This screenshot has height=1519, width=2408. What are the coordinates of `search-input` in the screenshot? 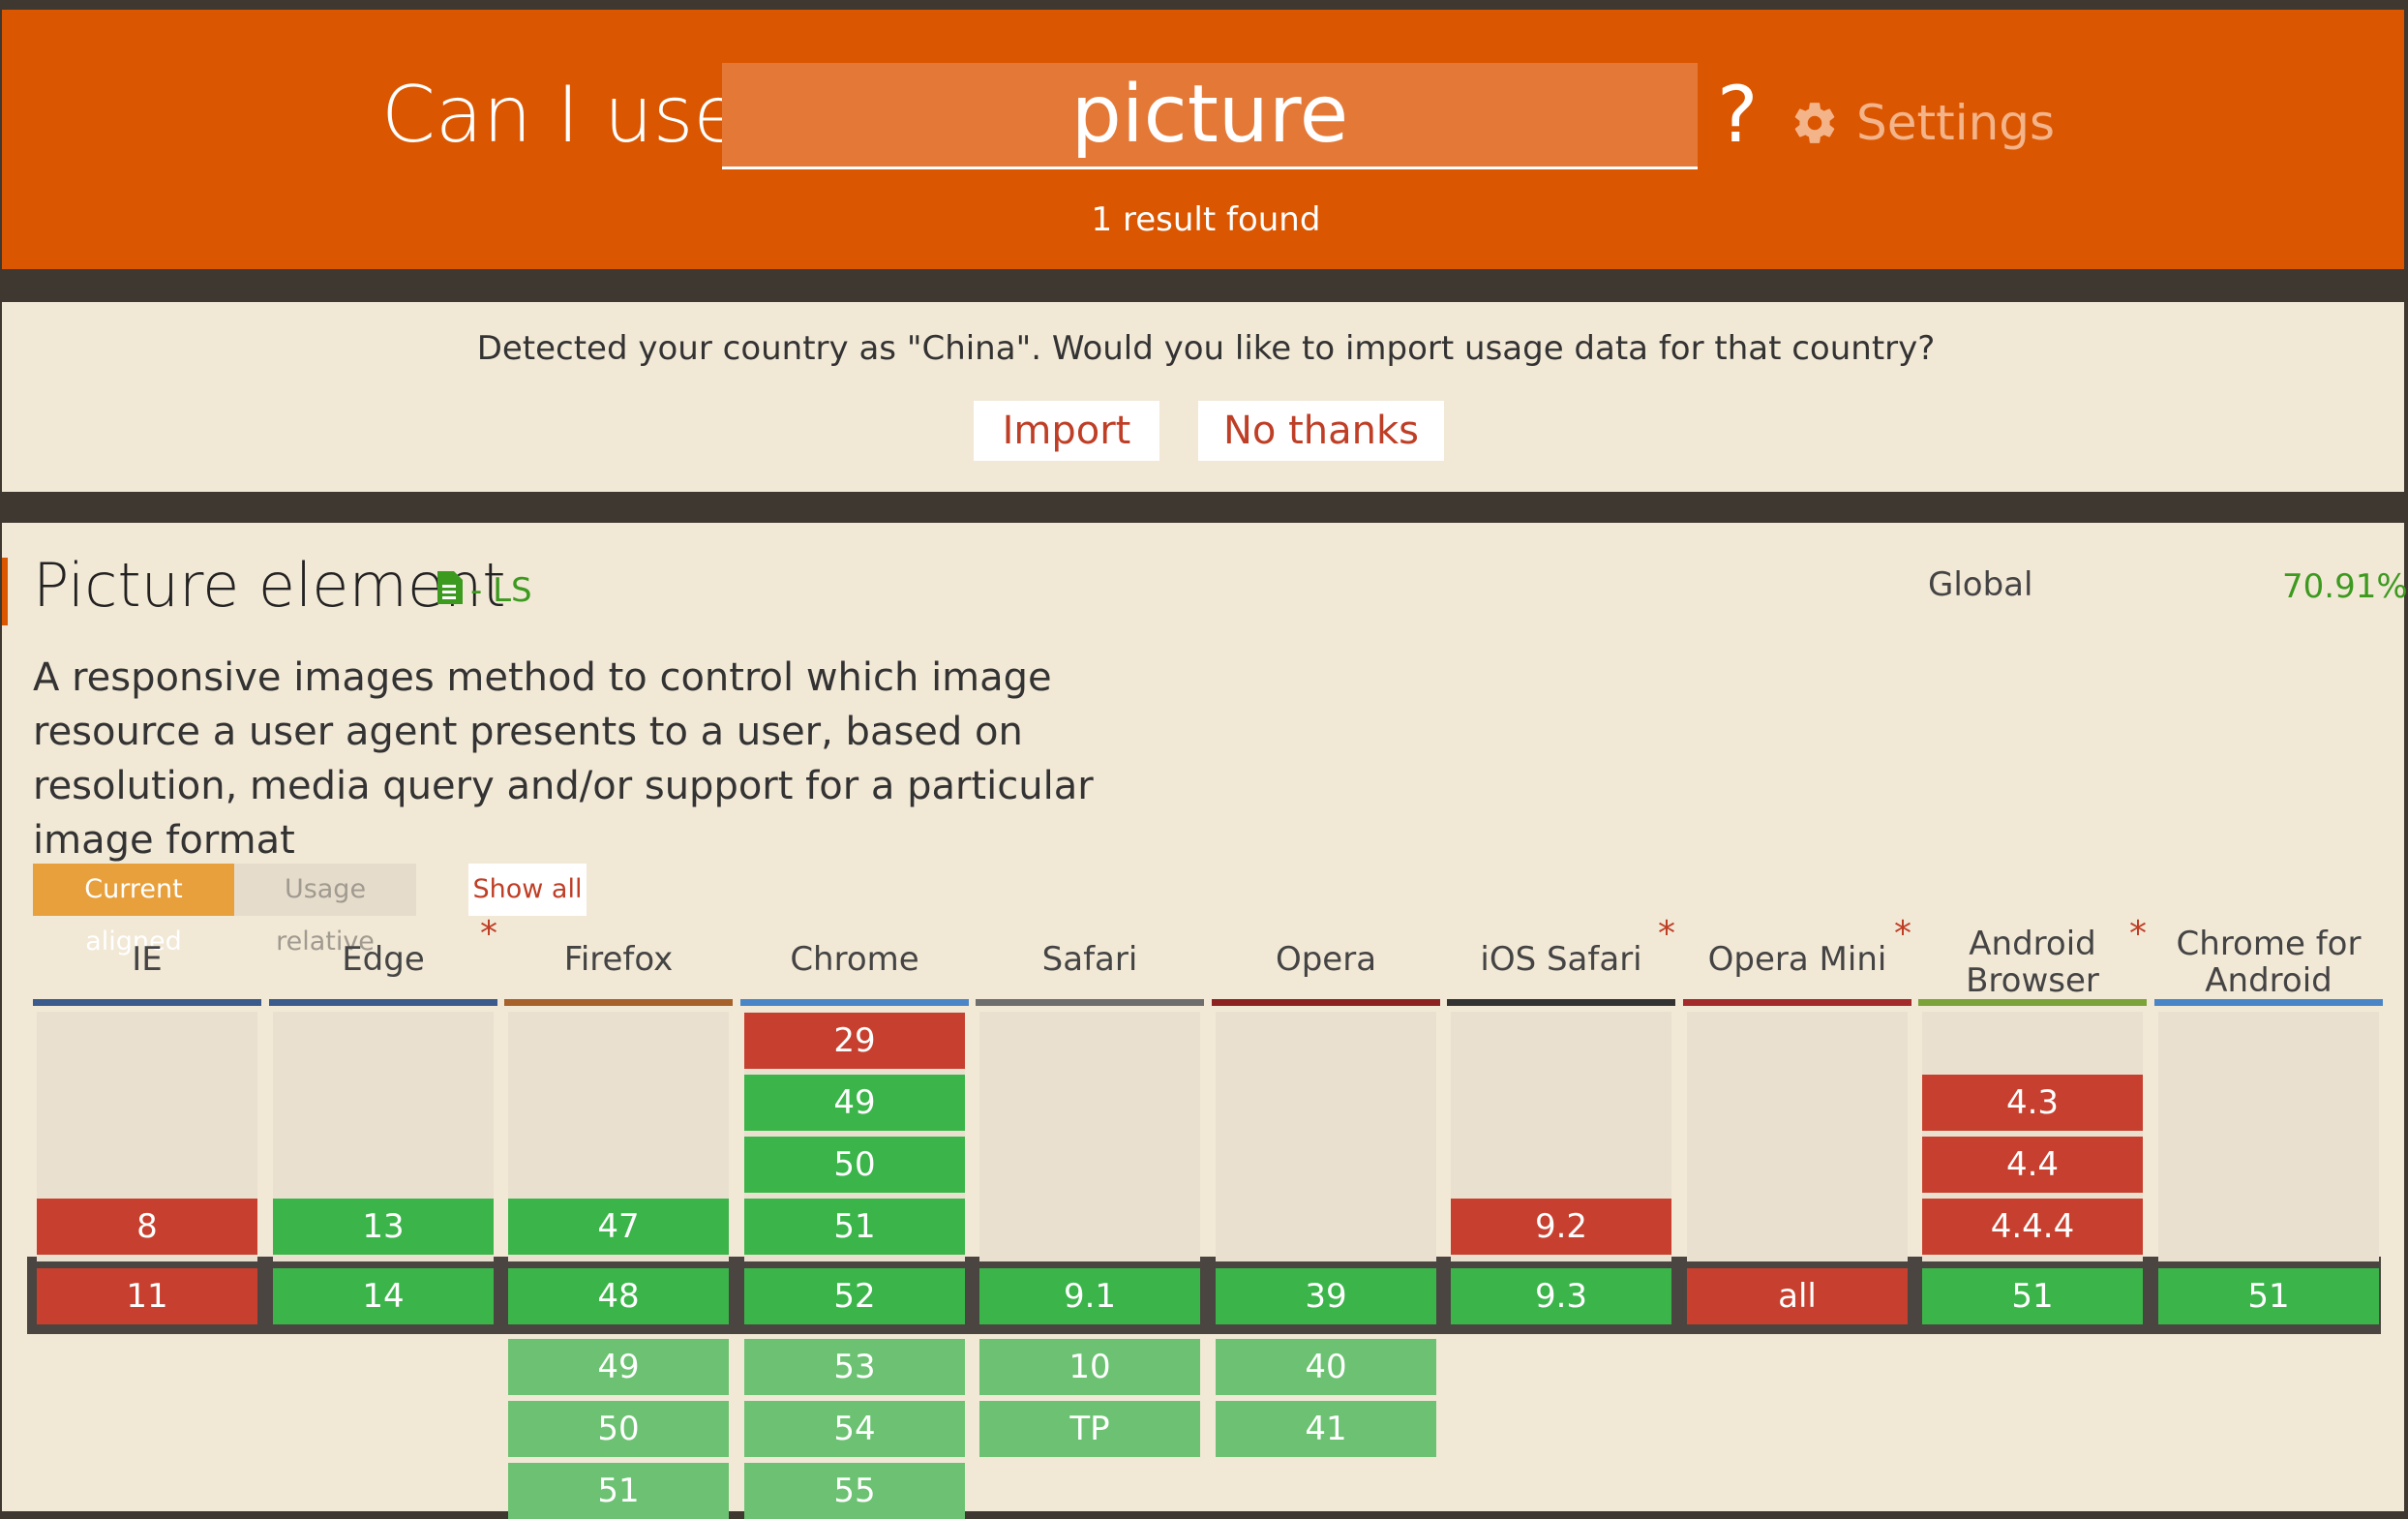 It's located at (1210, 116).